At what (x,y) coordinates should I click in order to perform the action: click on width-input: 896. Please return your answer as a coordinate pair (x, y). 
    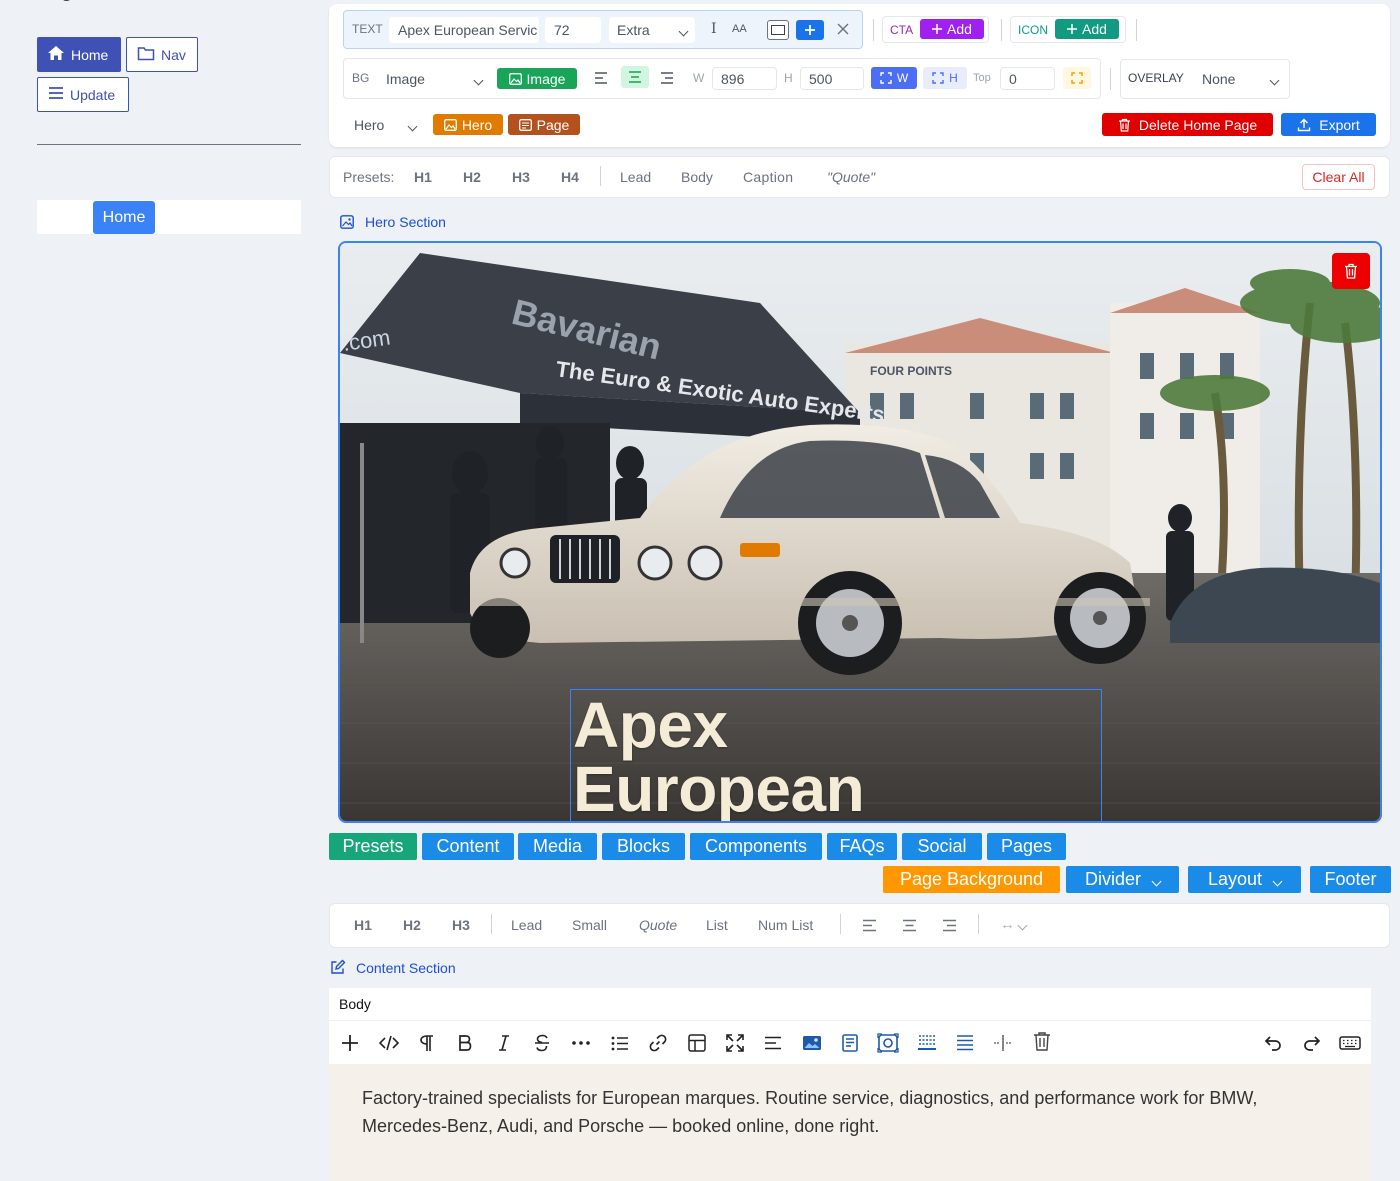
    Looking at the image, I should click on (744, 78).